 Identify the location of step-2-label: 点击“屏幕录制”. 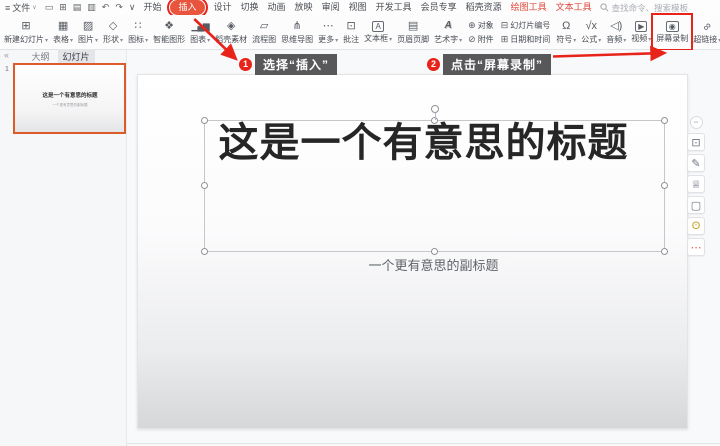
(497, 64).